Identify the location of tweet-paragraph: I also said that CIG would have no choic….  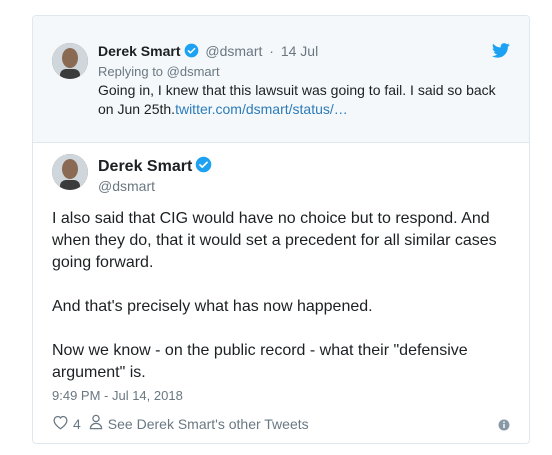
(274, 240).